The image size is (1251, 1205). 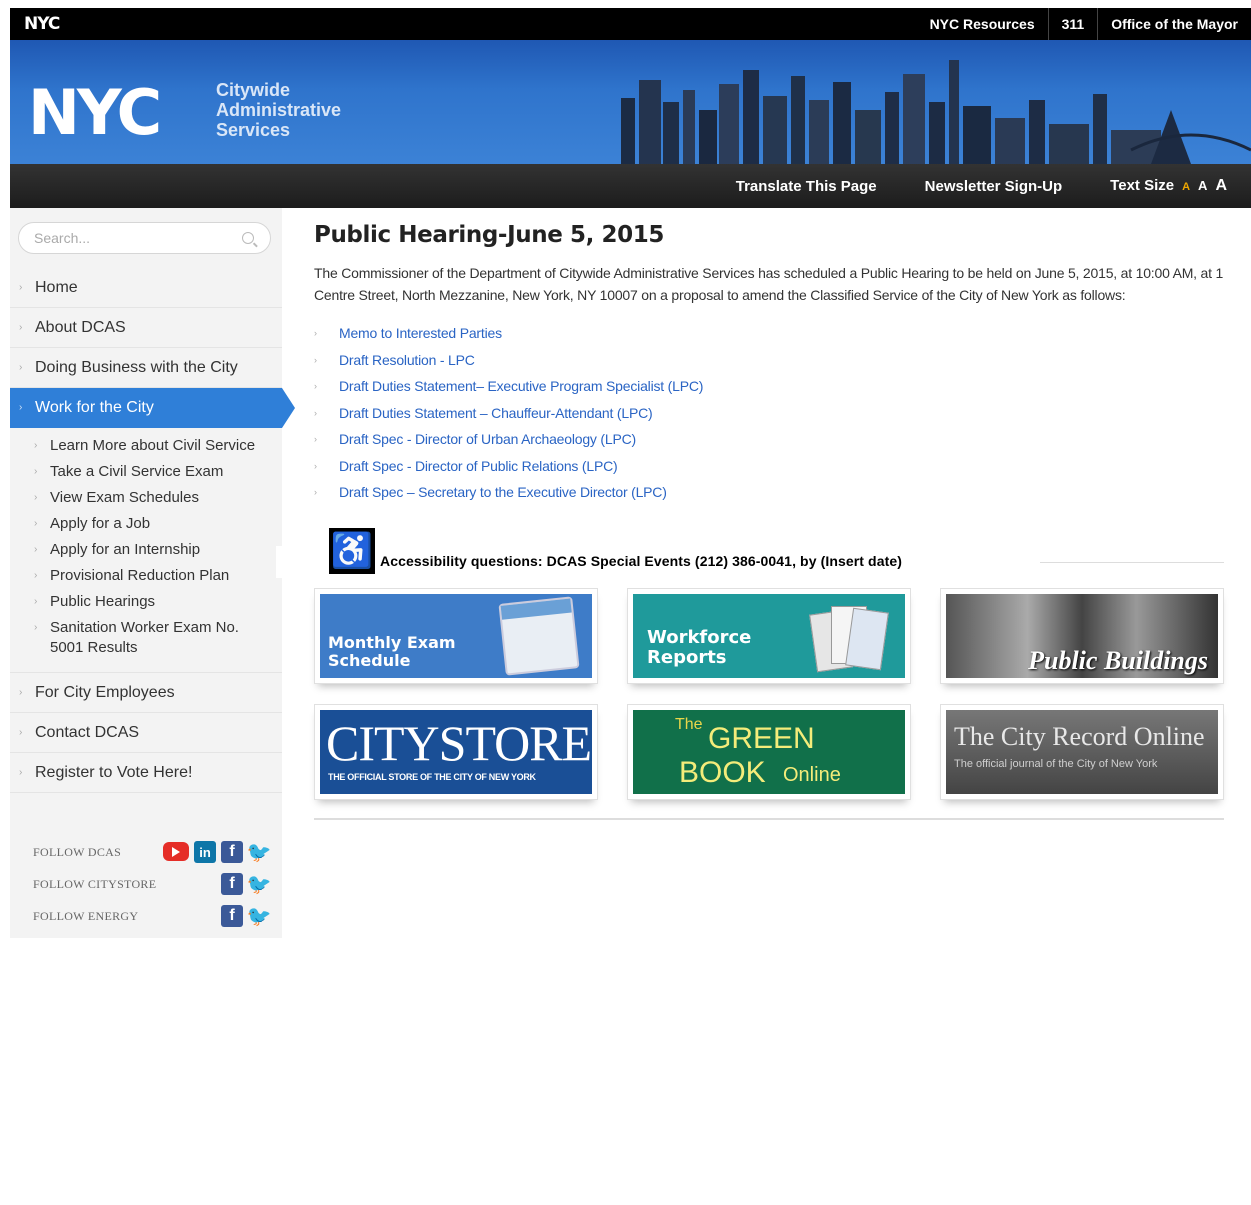 I want to click on subitem-learn-civil-service: › Learn More about Civil Service, so click(x=146, y=446).